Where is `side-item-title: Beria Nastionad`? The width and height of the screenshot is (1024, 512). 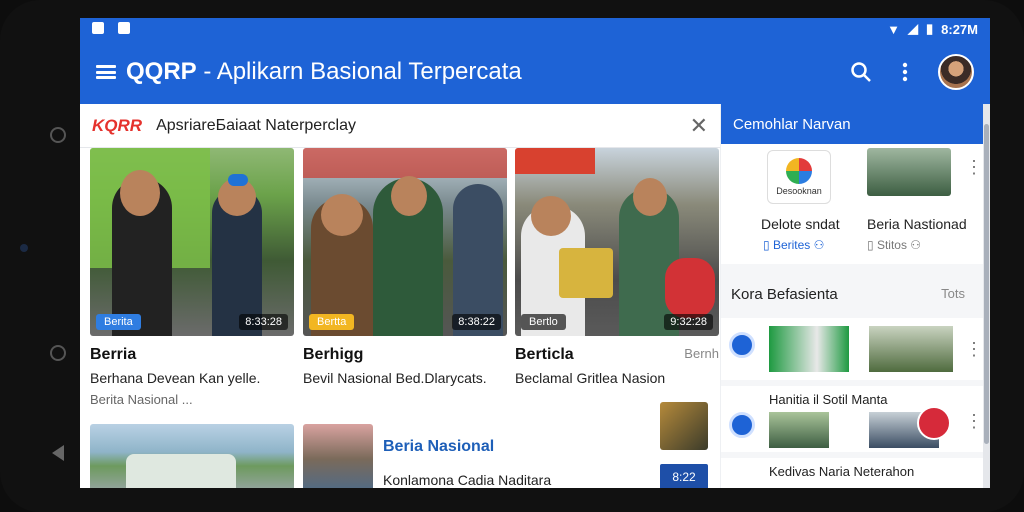
side-item-title: Beria Nastionad is located at coordinates (917, 224).